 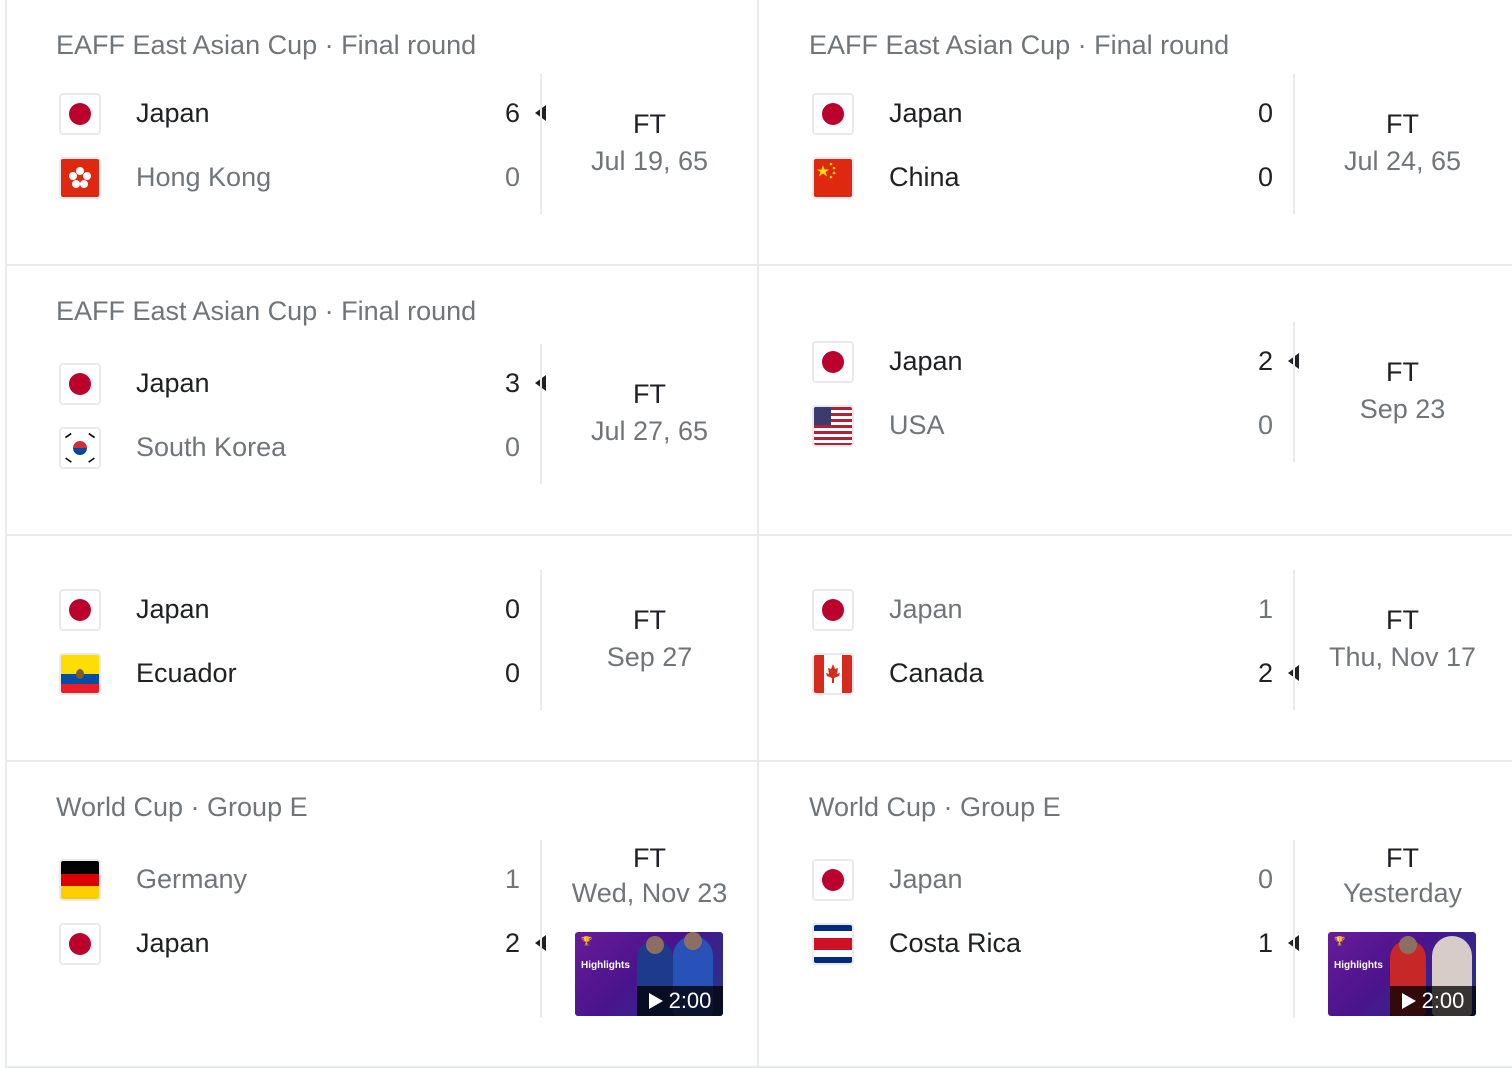 What do you see at coordinates (1402, 161) in the screenshot?
I see `match-date: Jul 24, 65` at bounding box center [1402, 161].